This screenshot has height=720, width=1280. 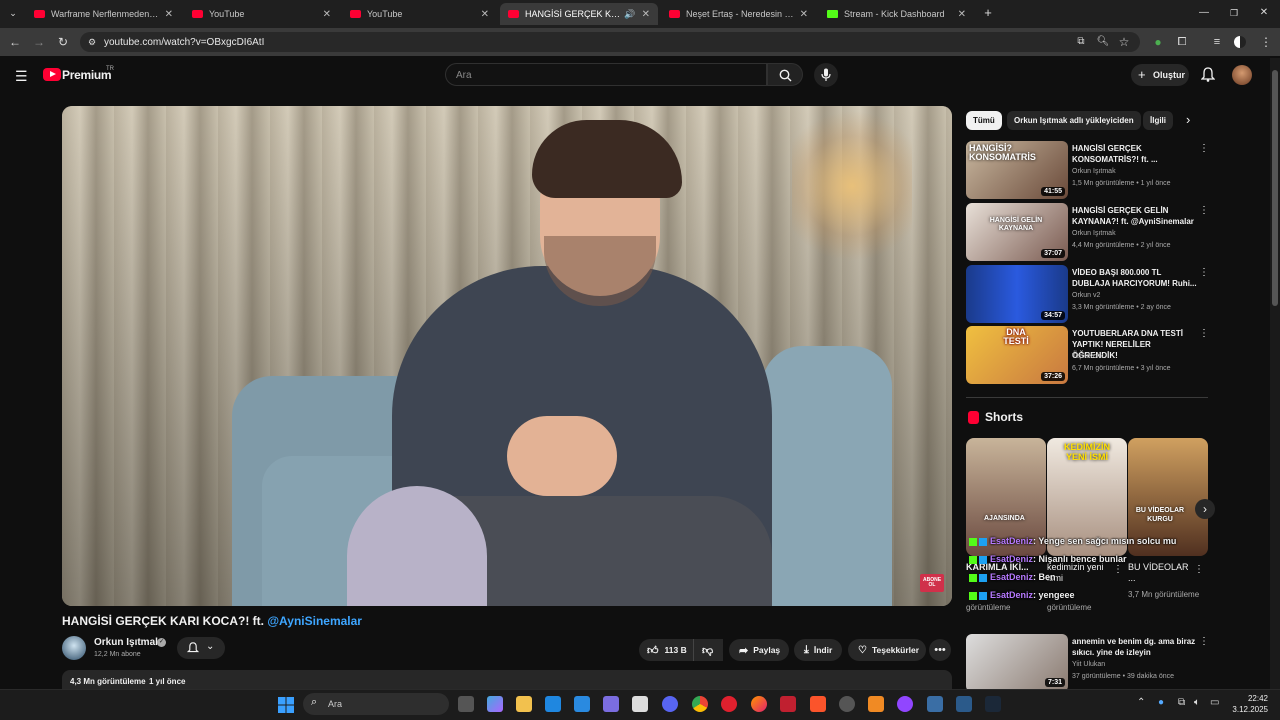 I want to click on vlc-icon, so click(x=876, y=704).